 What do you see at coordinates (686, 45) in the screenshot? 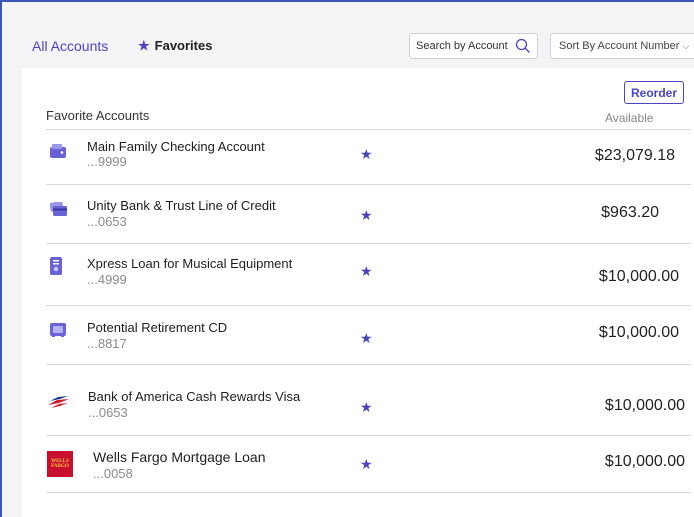
I see `chevron-down-icon: ⌵` at bounding box center [686, 45].